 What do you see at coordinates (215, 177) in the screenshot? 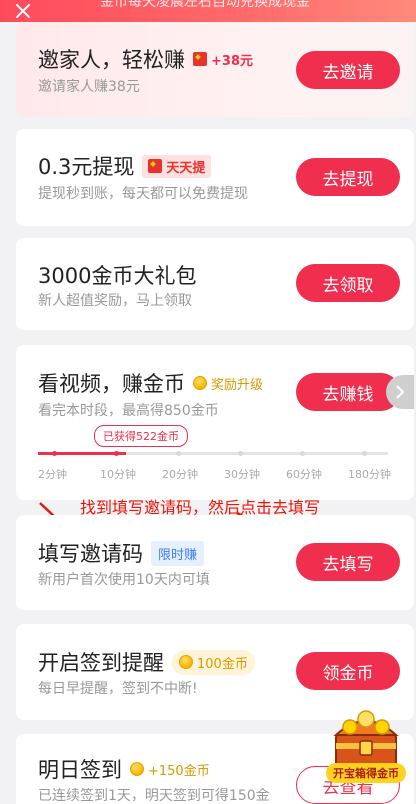
I see `task-card-withdraw: 0.3元提现 天天提 提现秒到账，每天都可以免费提现 去提现` at bounding box center [215, 177].